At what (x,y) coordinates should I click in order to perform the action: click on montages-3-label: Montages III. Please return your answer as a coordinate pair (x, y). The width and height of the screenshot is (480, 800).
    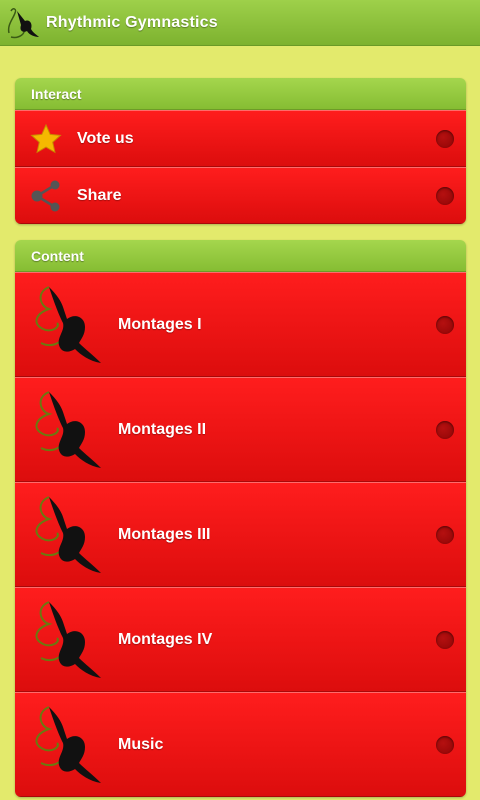
    Looking at the image, I should click on (164, 534).